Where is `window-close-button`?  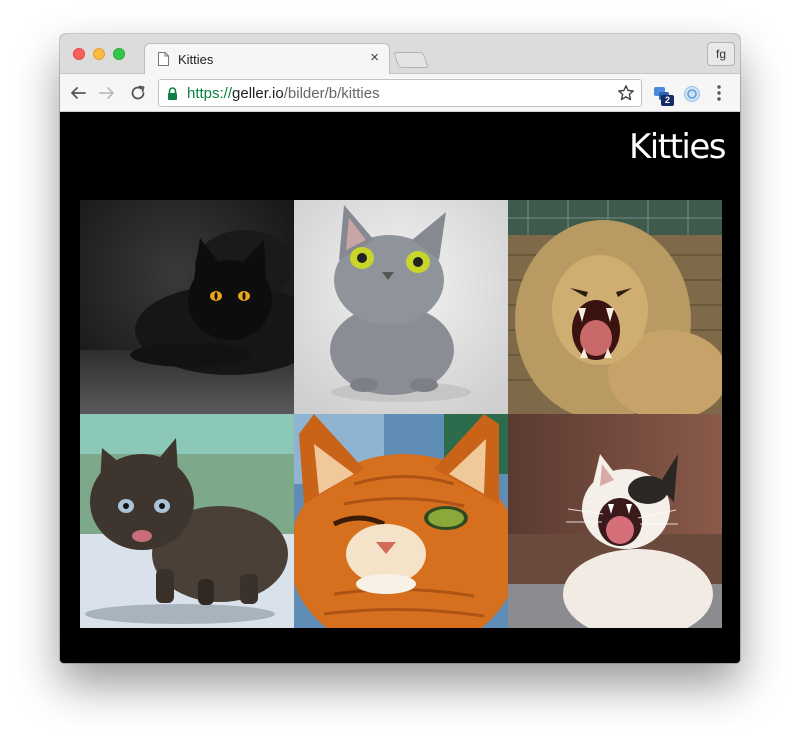 window-close-button is located at coordinates (79, 54).